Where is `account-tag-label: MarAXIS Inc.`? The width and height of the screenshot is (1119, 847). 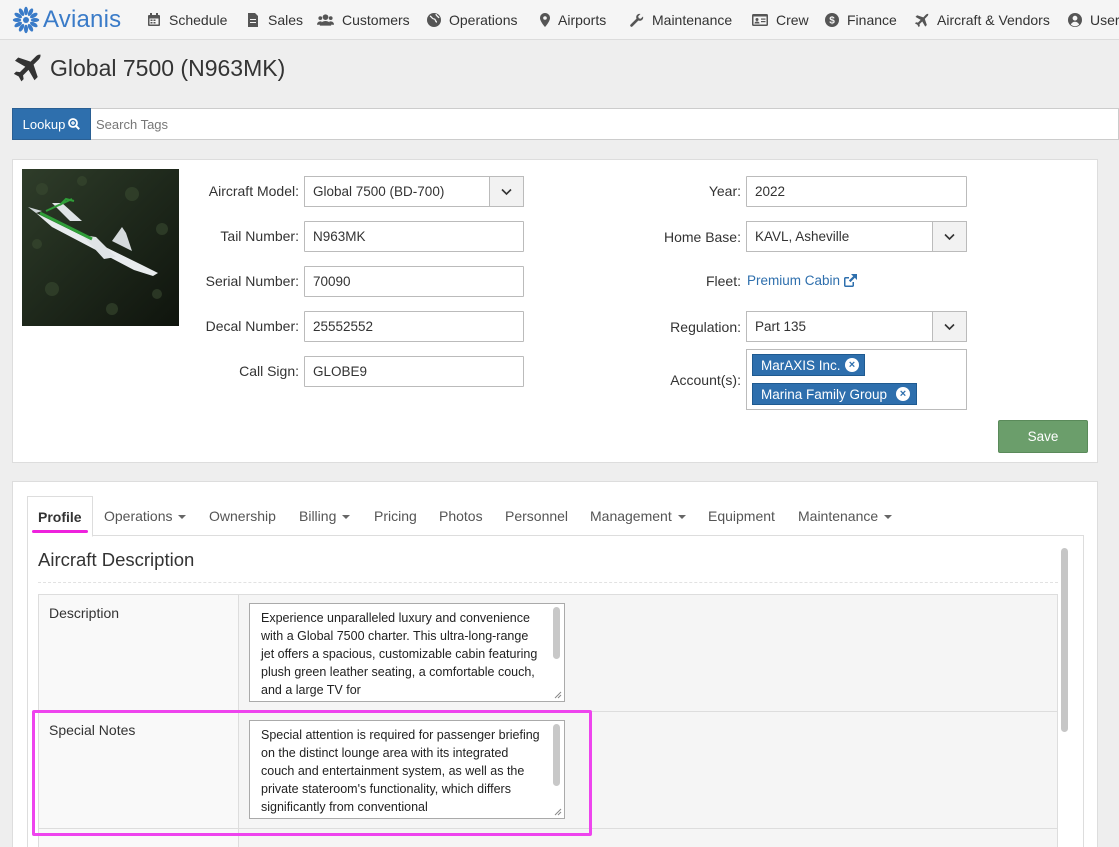 account-tag-label: MarAXIS Inc. is located at coordinates (801, 365).